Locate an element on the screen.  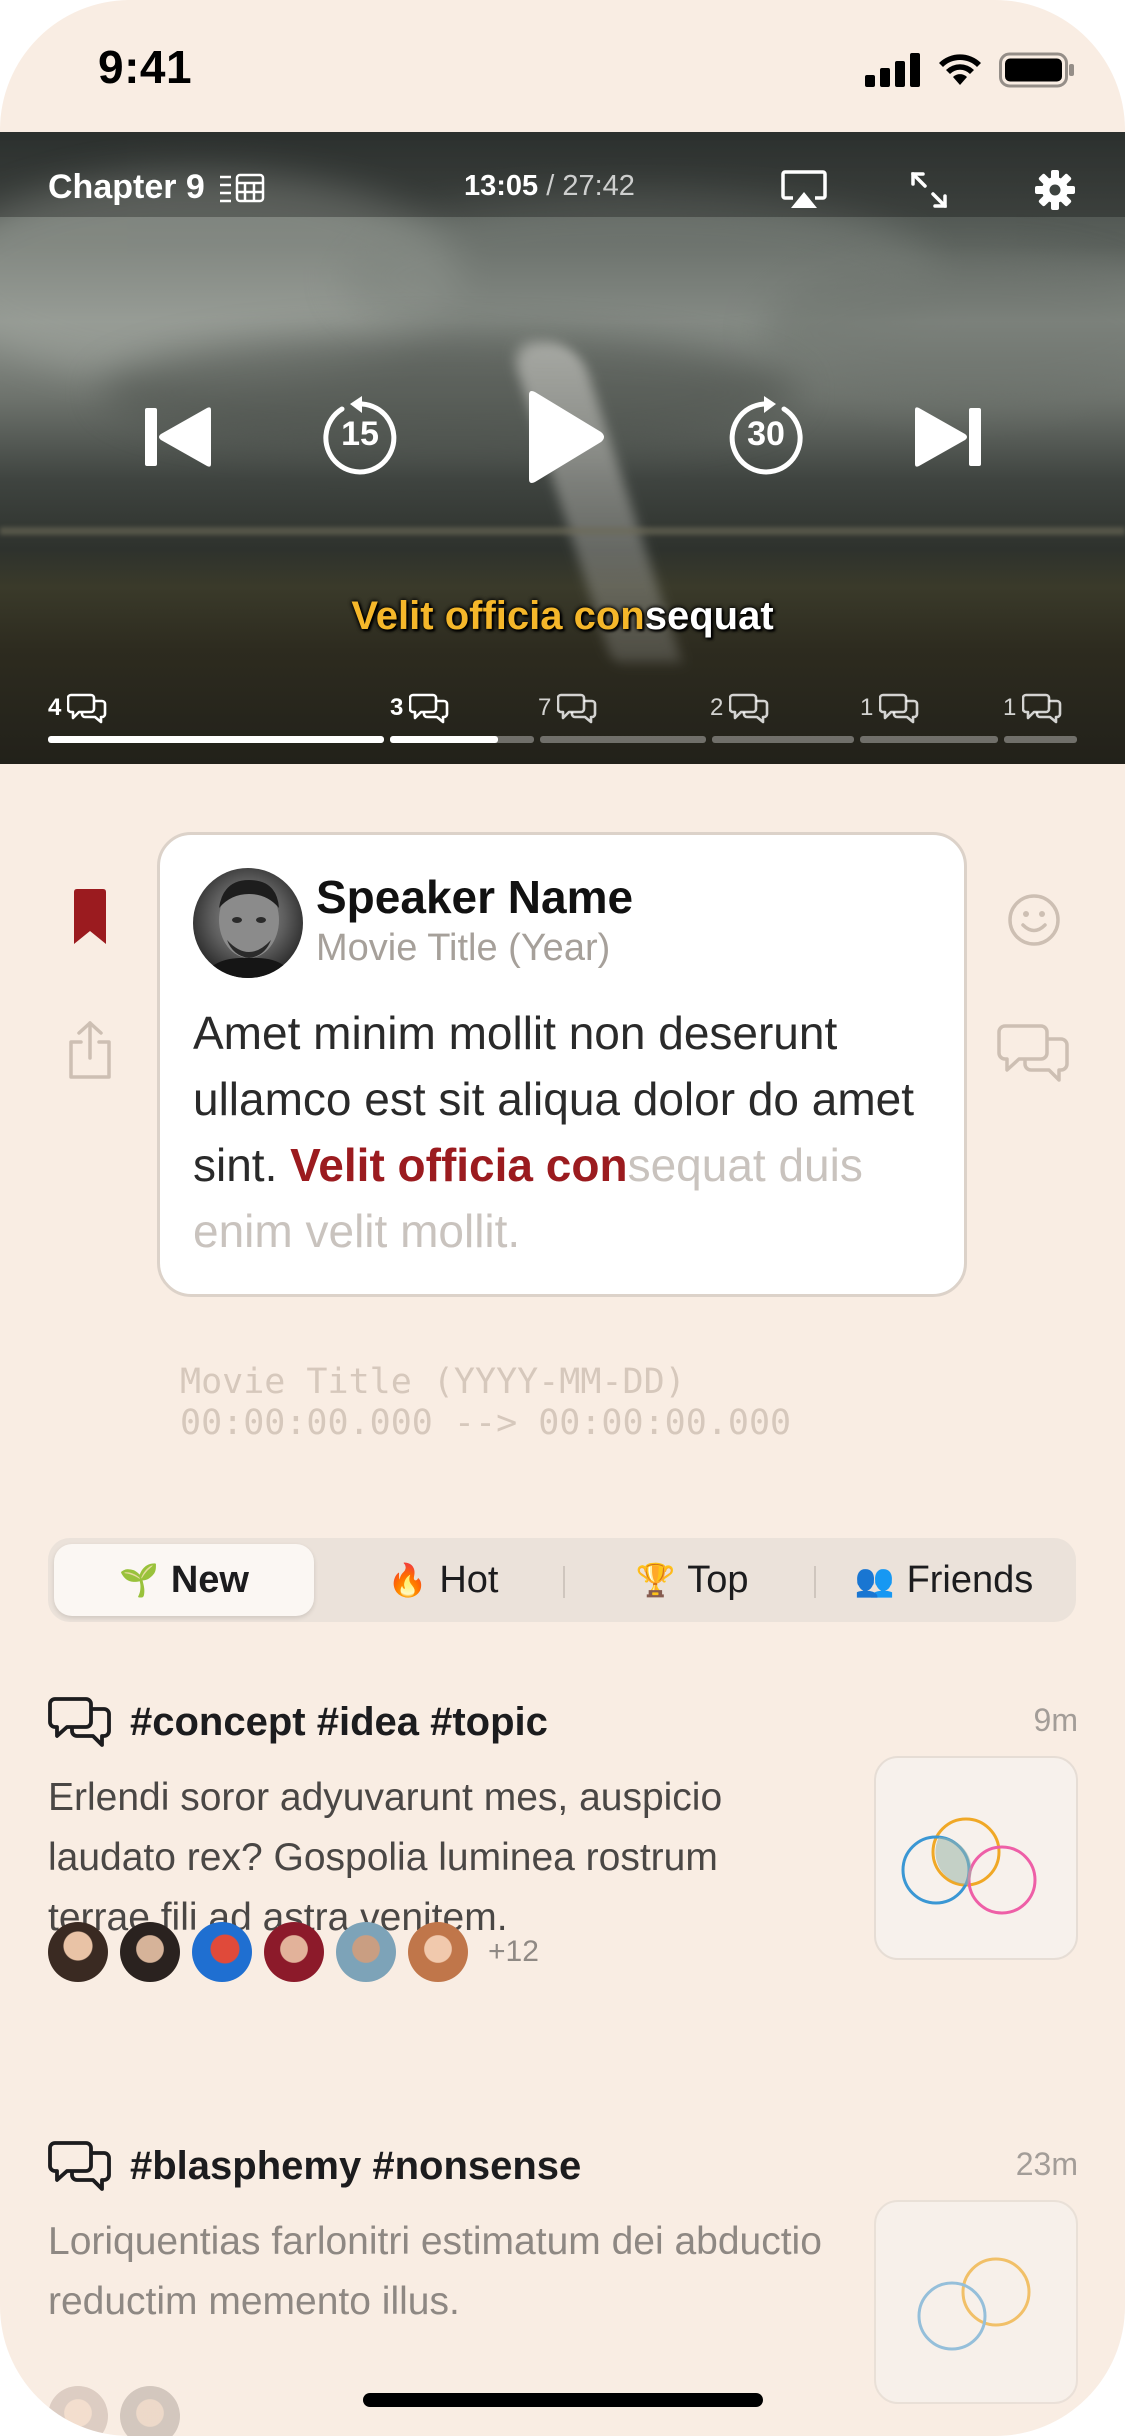
smiley-icon is located at coordinates (1034, 920).